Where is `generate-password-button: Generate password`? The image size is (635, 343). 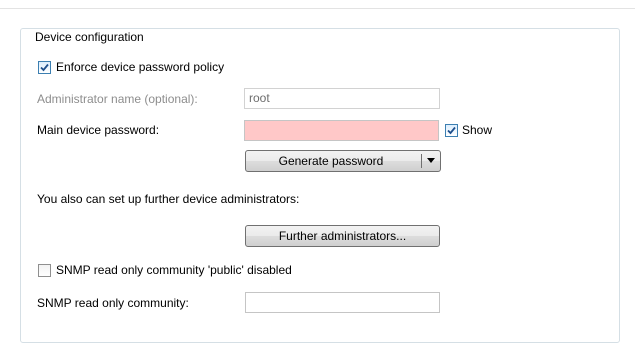
generate-password-button: Generate password is located at coordinates (343, 161).